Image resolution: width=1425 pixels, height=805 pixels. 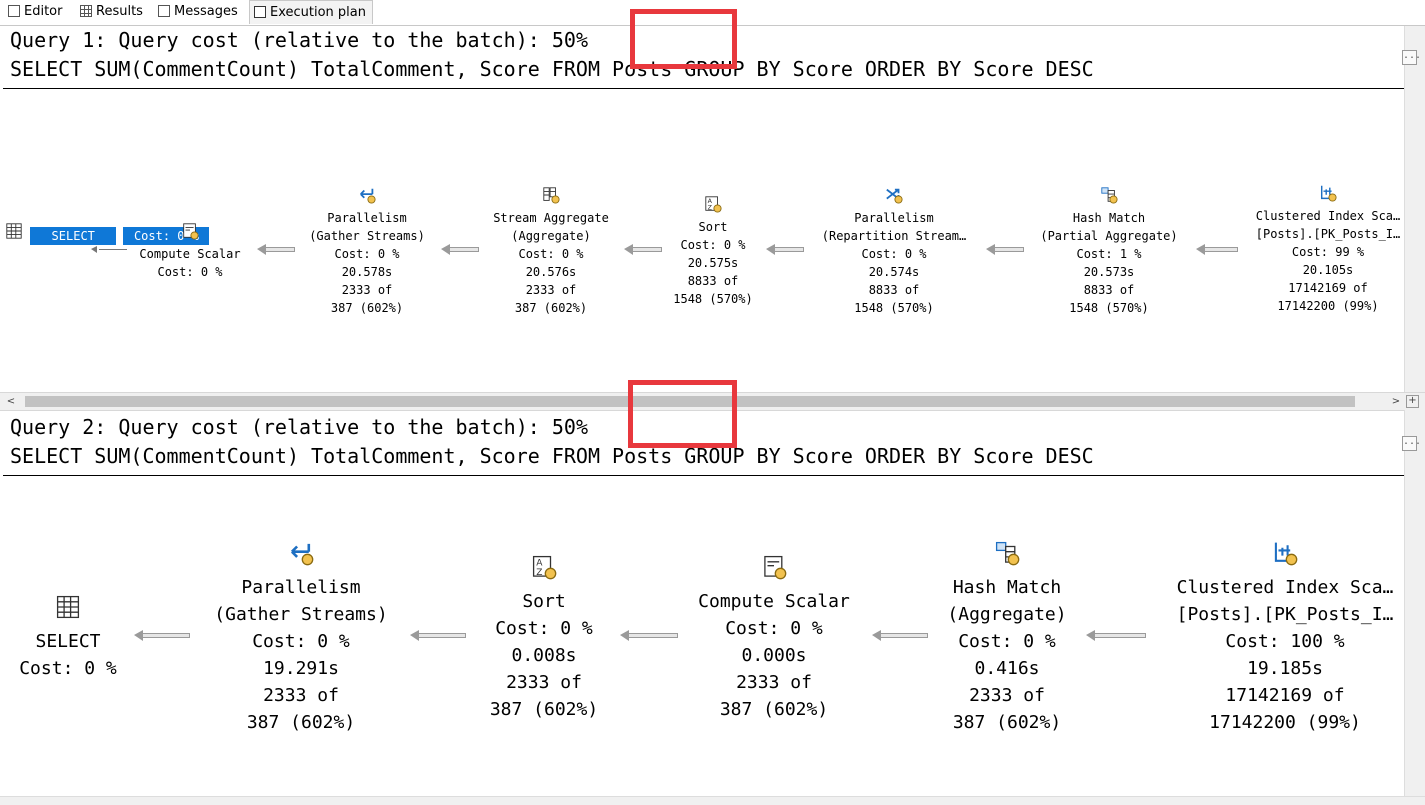 I want to click on tab-messages: Messages, so click(x=199, y=12).